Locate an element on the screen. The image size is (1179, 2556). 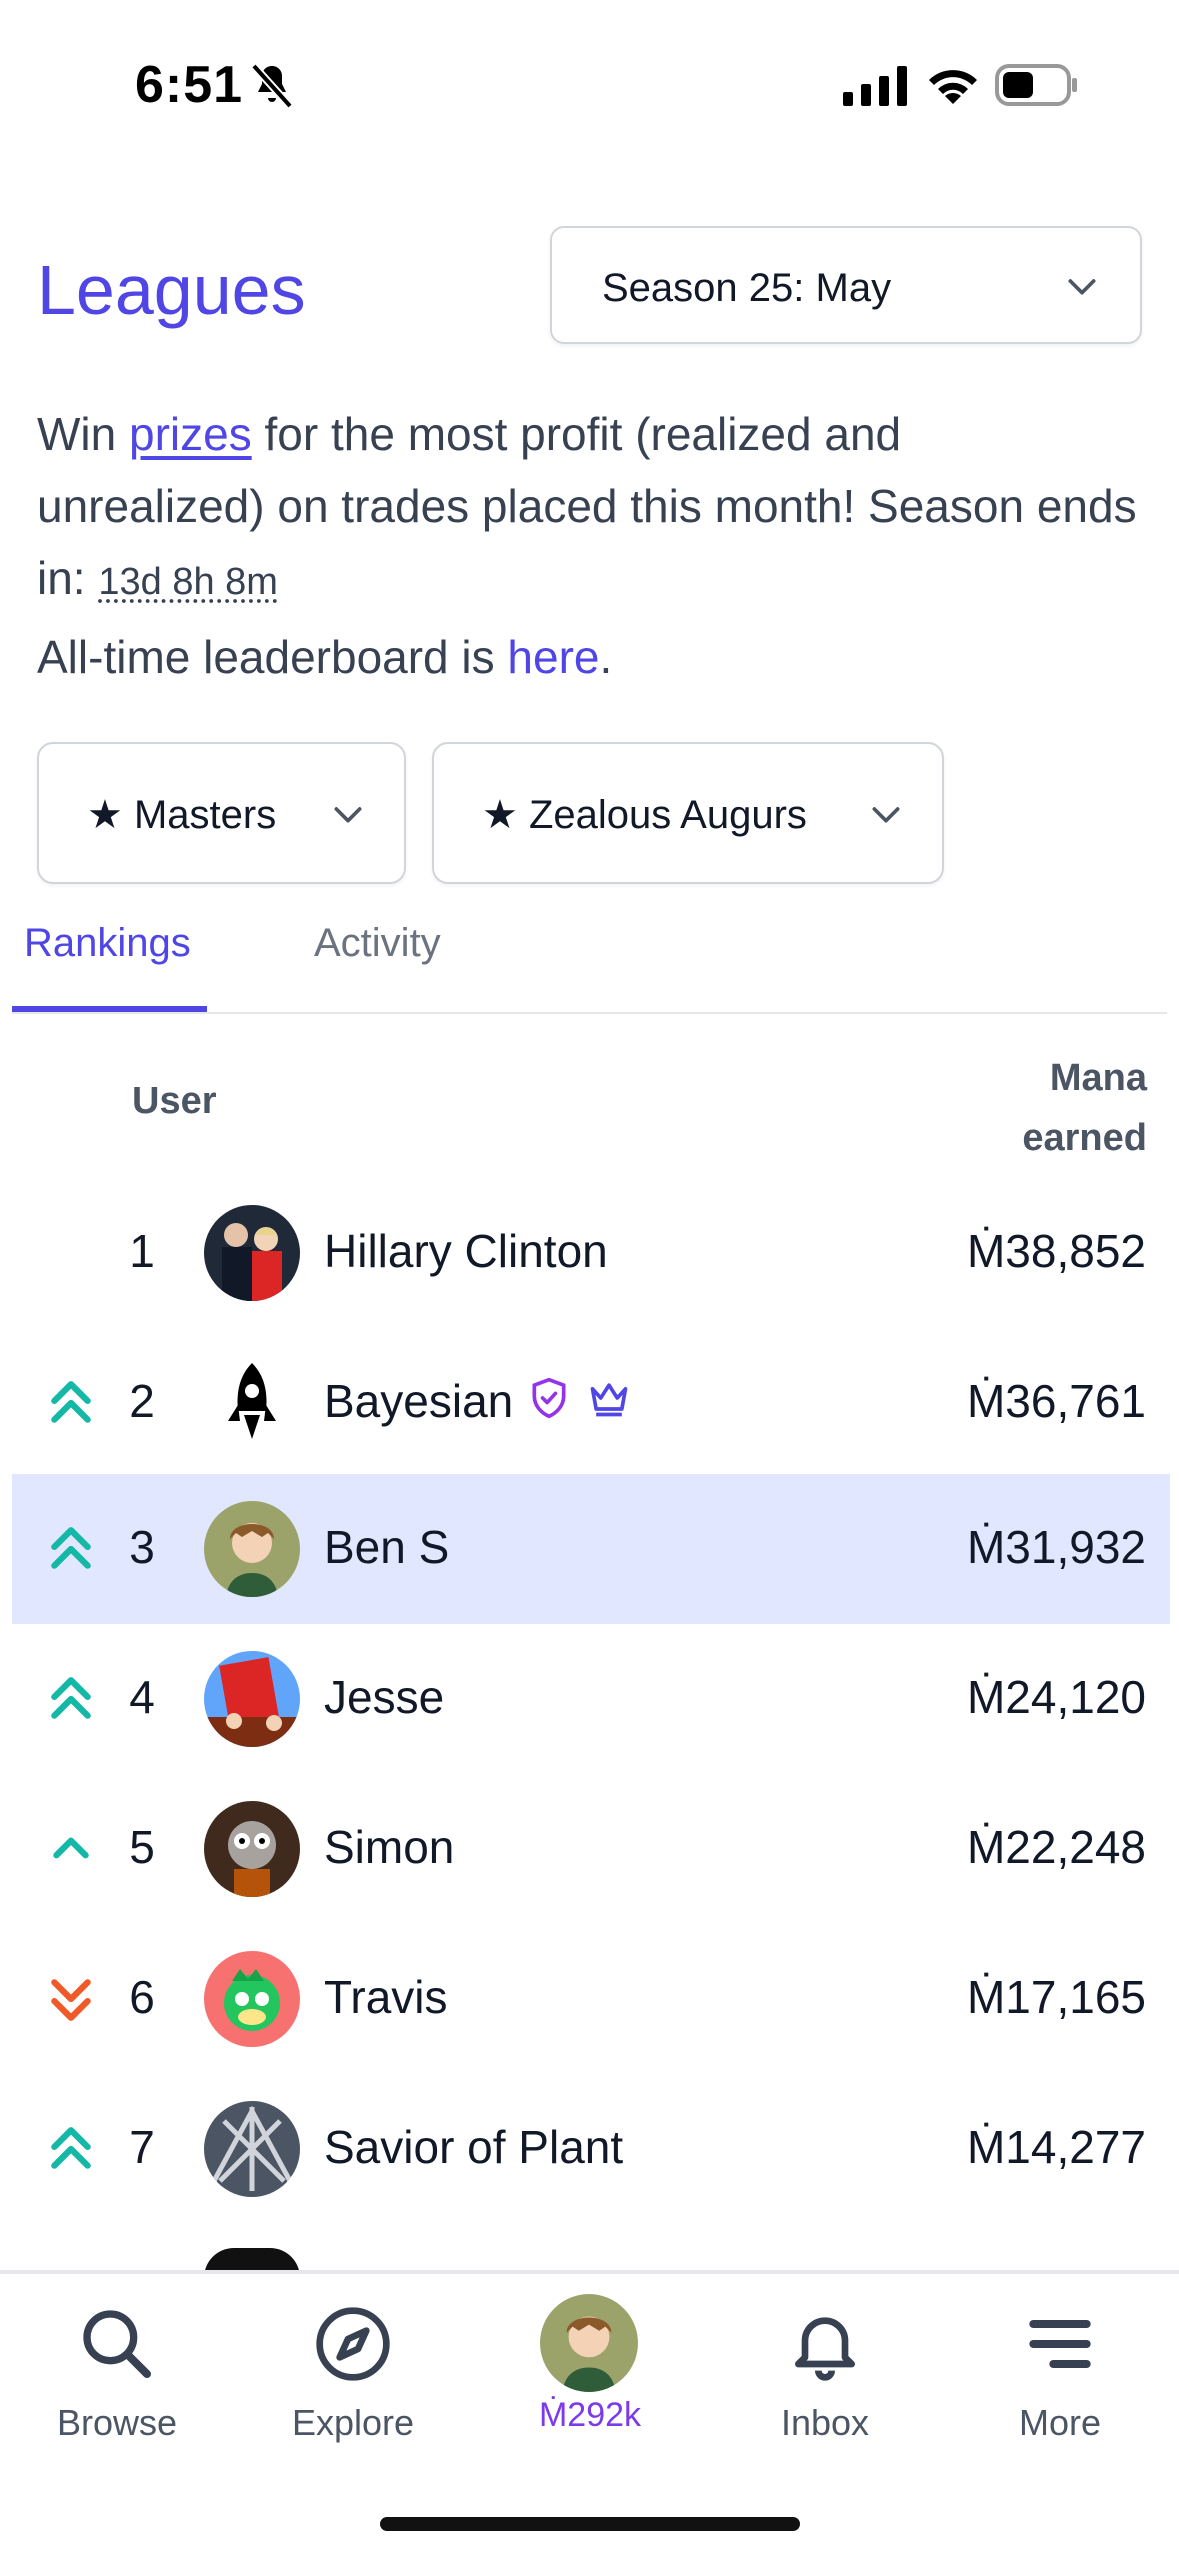
user-name: Hillary Clinton is located at coordinates (466, 1251).